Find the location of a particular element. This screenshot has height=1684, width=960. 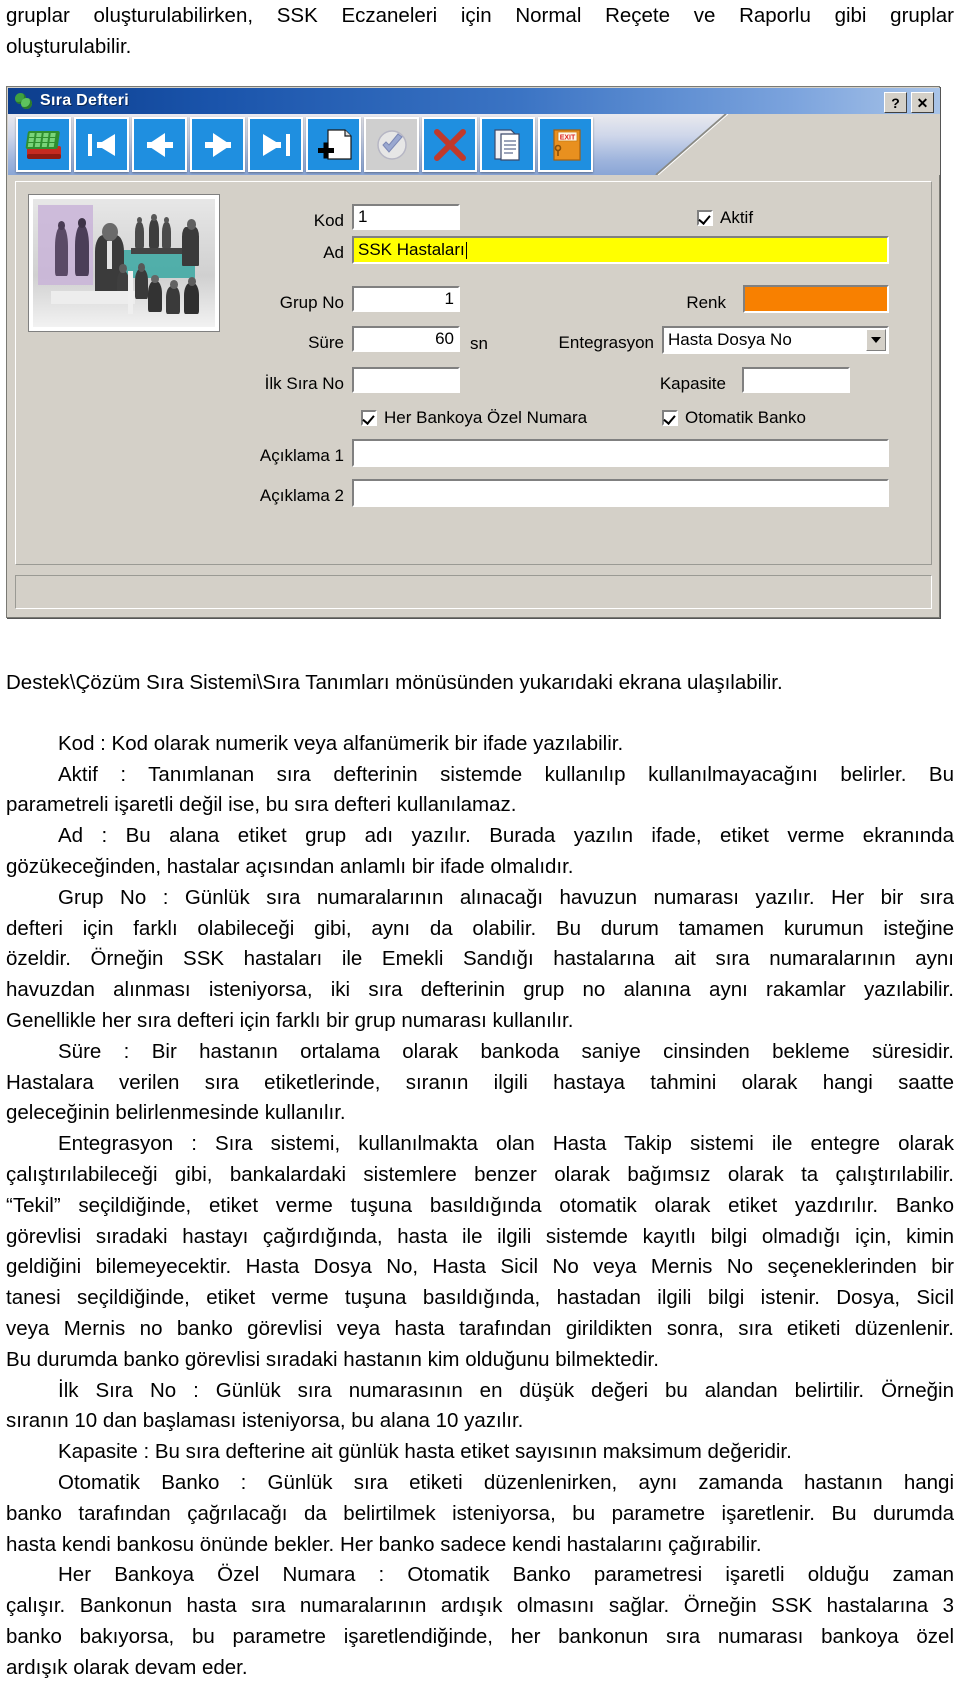

kapasite-label: Kapasite is located at coordinates (692, 383).